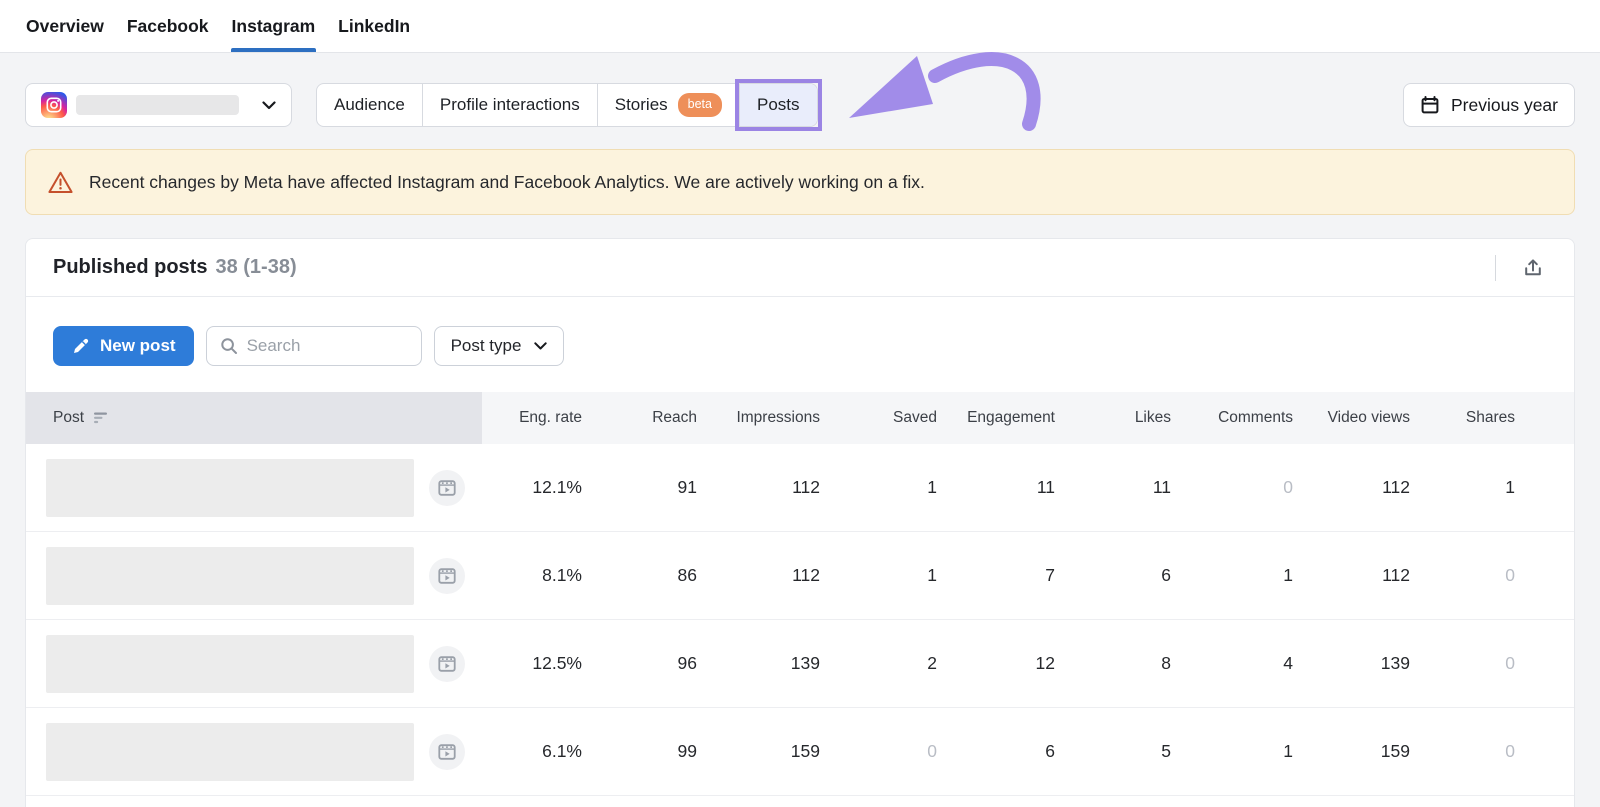 This screenshot has height=807, width=1600. Describe the element at coordinates (54, 105) in the screenshot. I see `instagram-icon` at that location.